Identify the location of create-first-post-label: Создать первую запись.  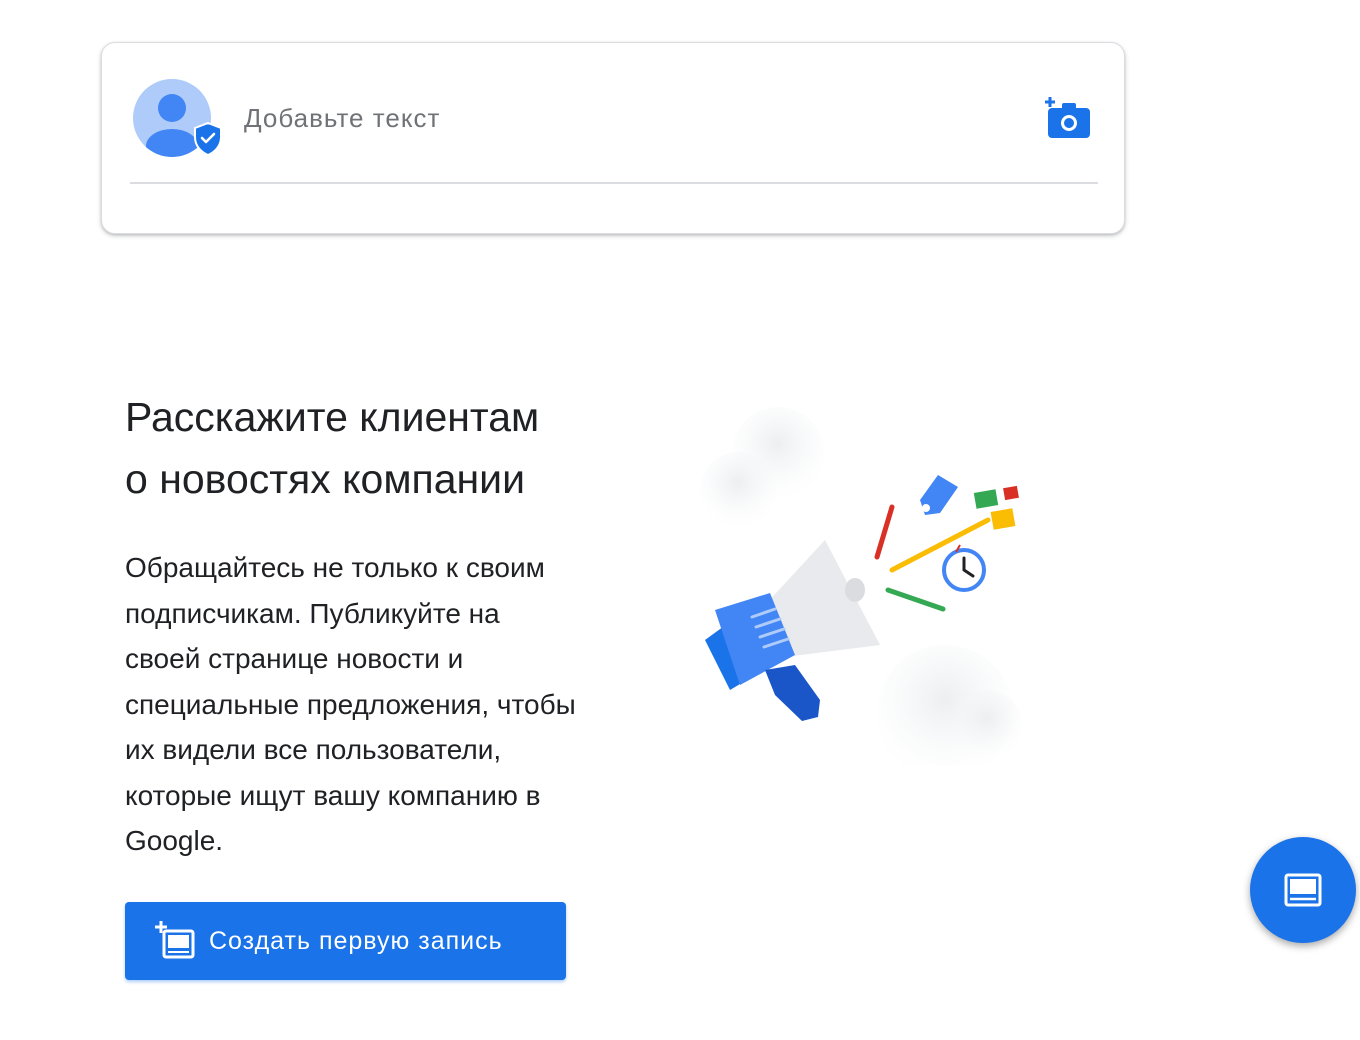
(356, 940).